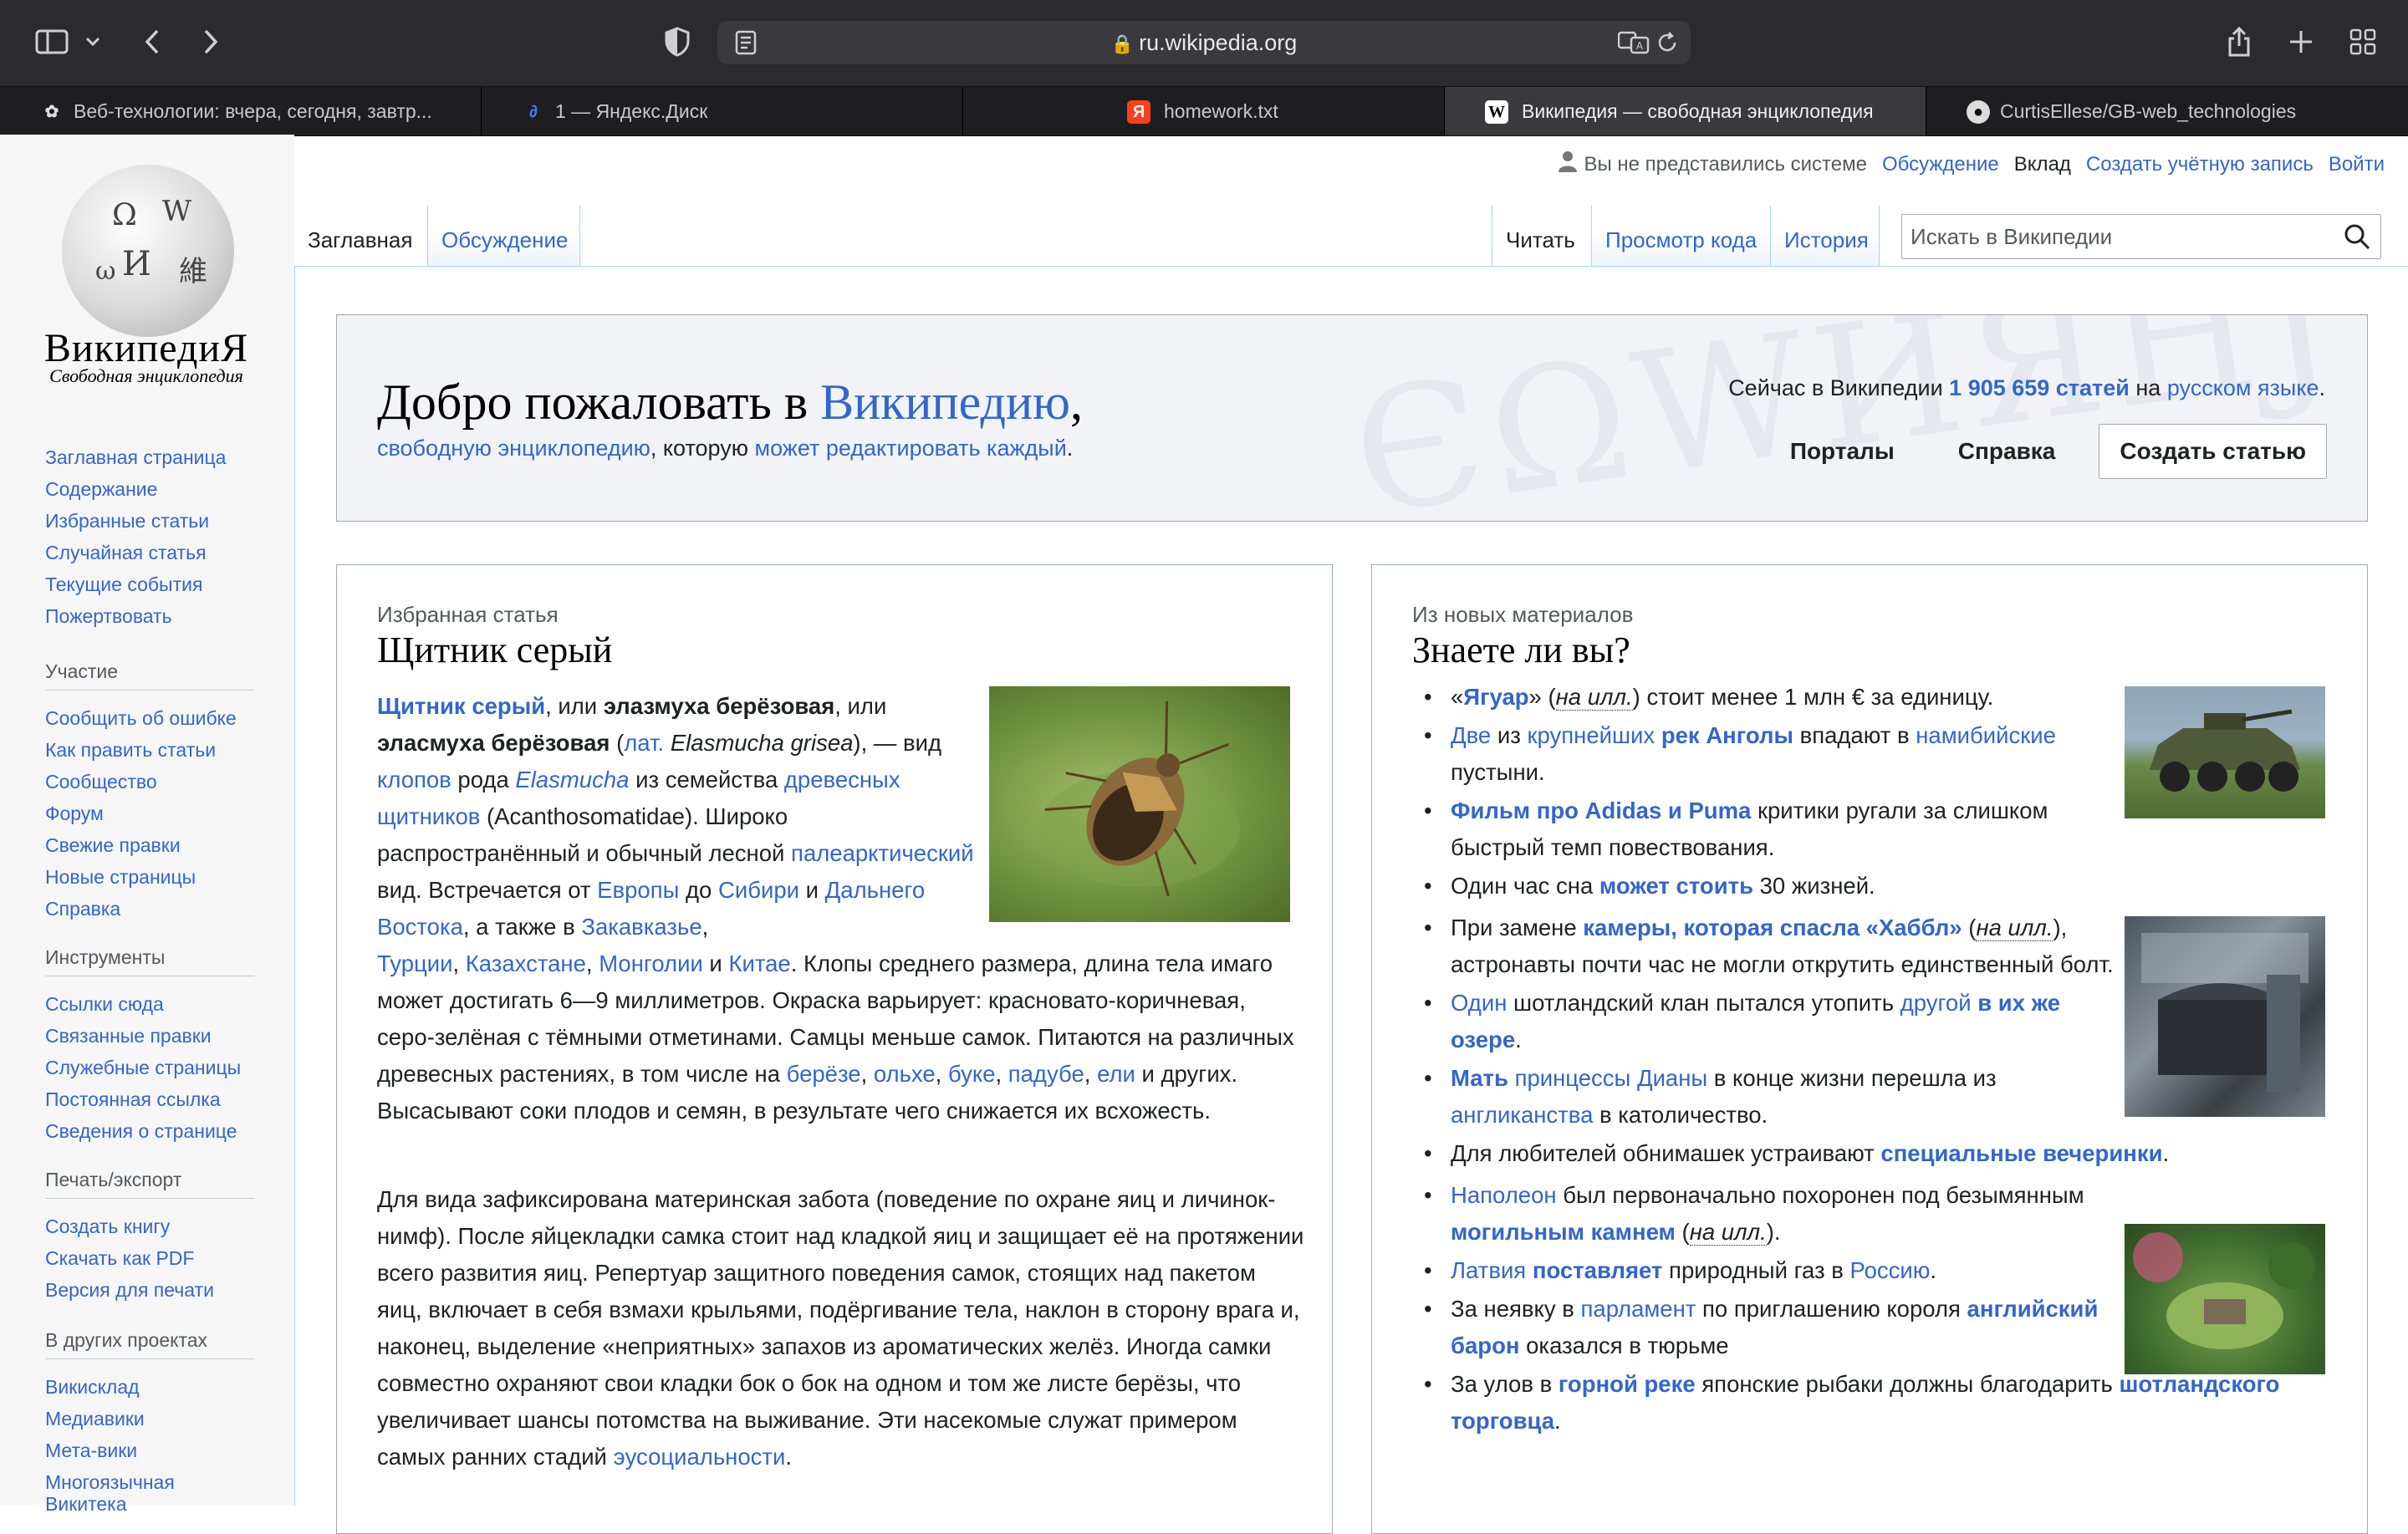  What do you see at coordinates (1221, 111) in the screenshot?
I see `tab-title: homework.txt` at bounding box center [1221, 111].